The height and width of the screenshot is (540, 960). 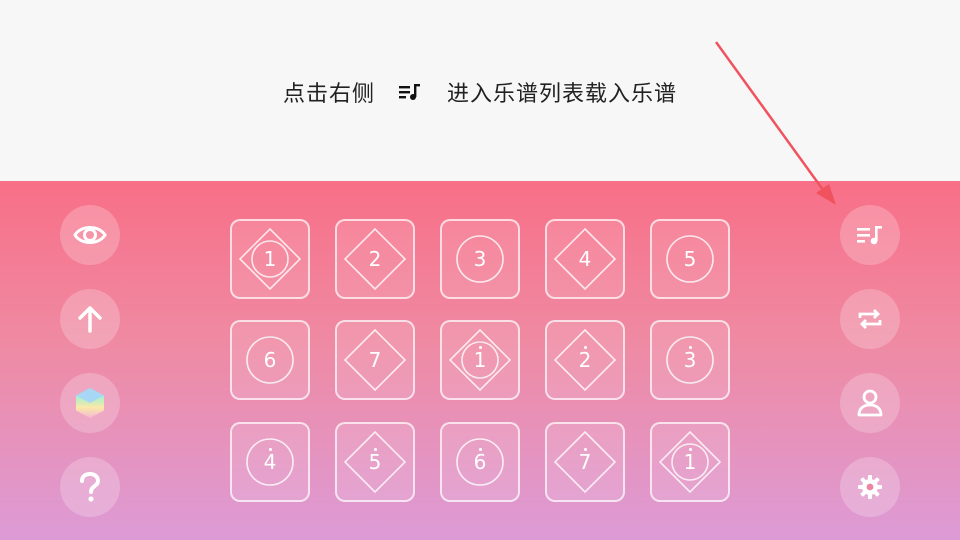 I want to click on eye-icon, so click(x=90, y=235).